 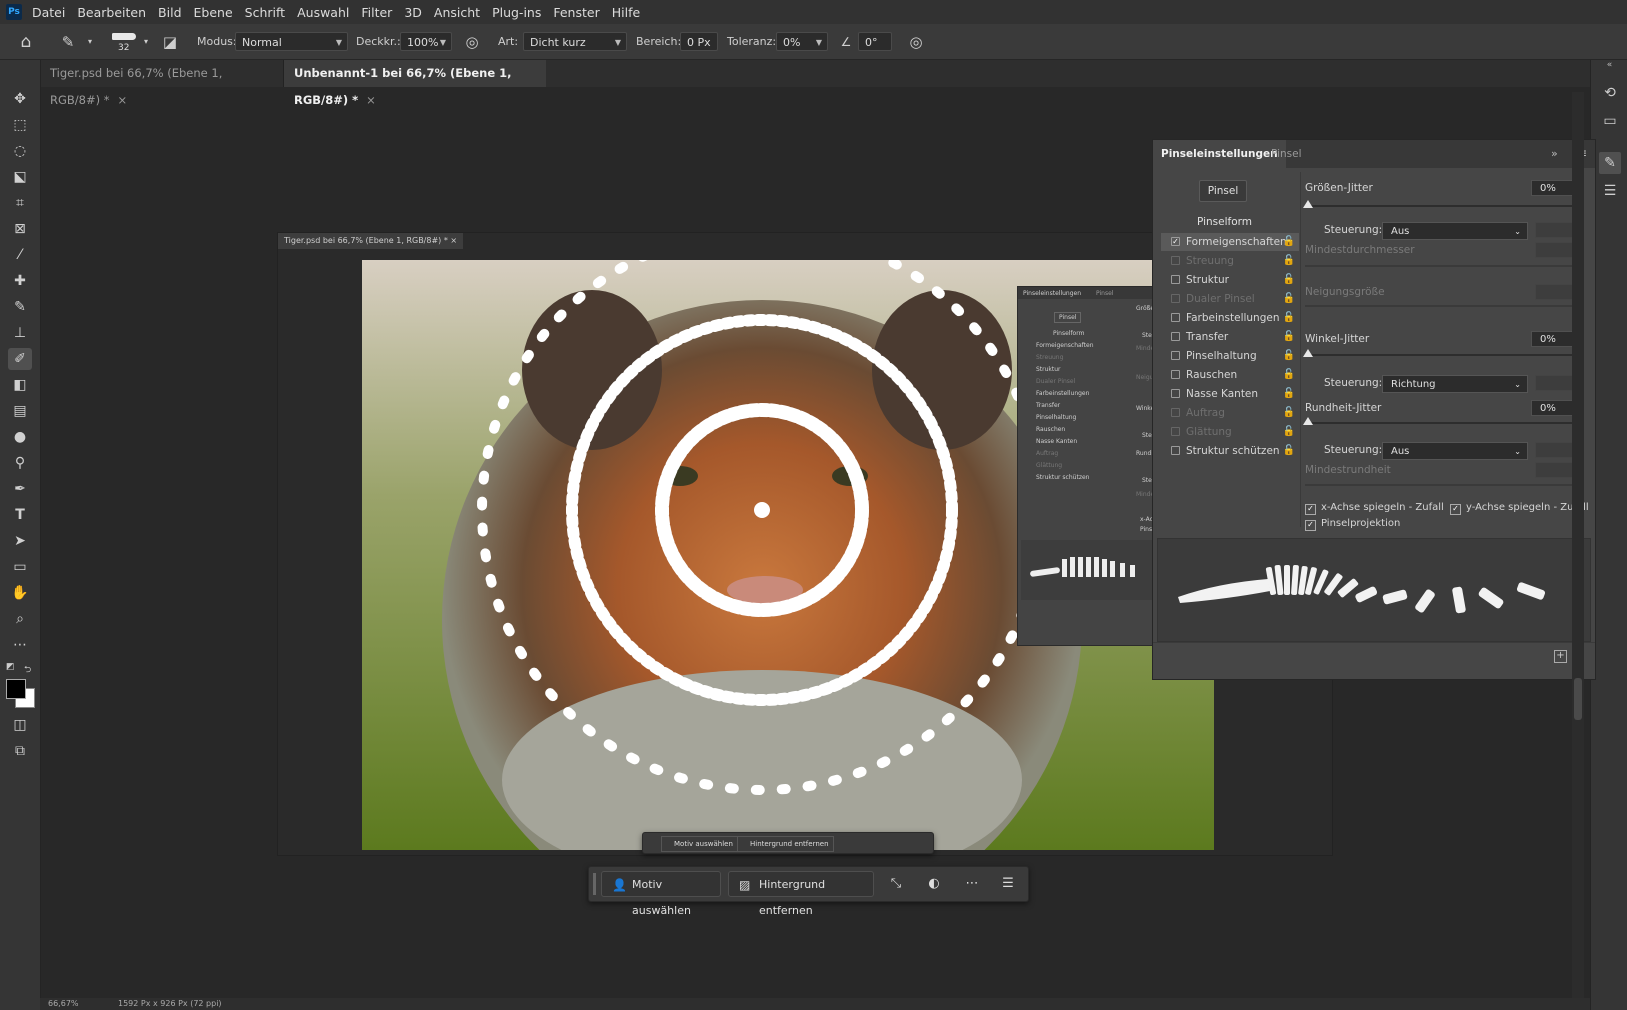 I want to click on steuerung-select-1: Aus ⌄, so click(x=1455, y=231).